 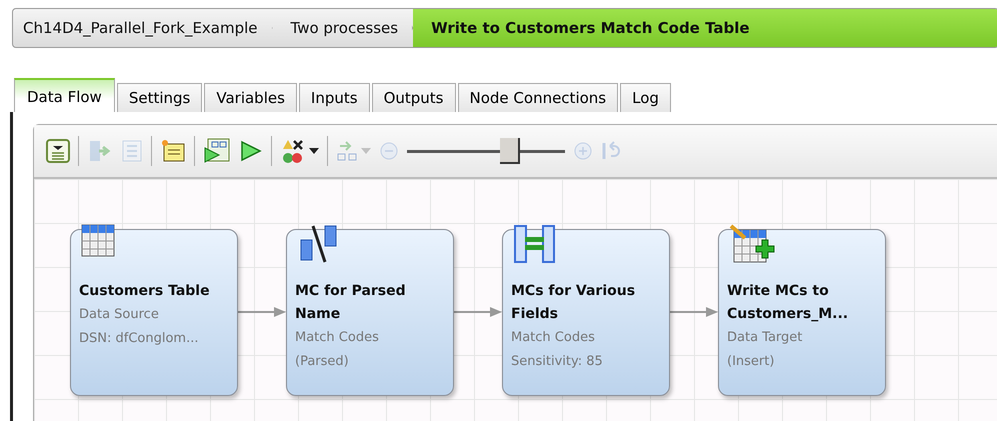 I want to click on node-title: MCs for Various Fields, so click(x=573, y=303).